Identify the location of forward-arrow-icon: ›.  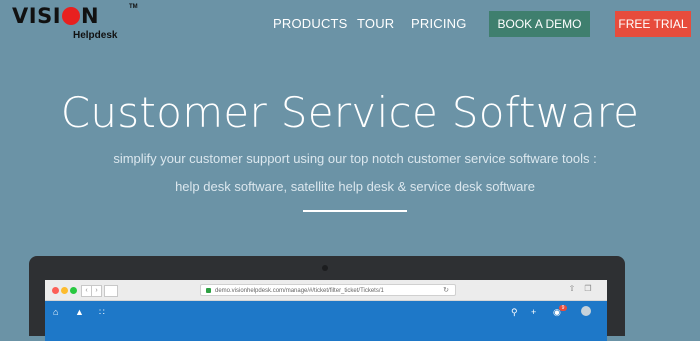
(96, 291).